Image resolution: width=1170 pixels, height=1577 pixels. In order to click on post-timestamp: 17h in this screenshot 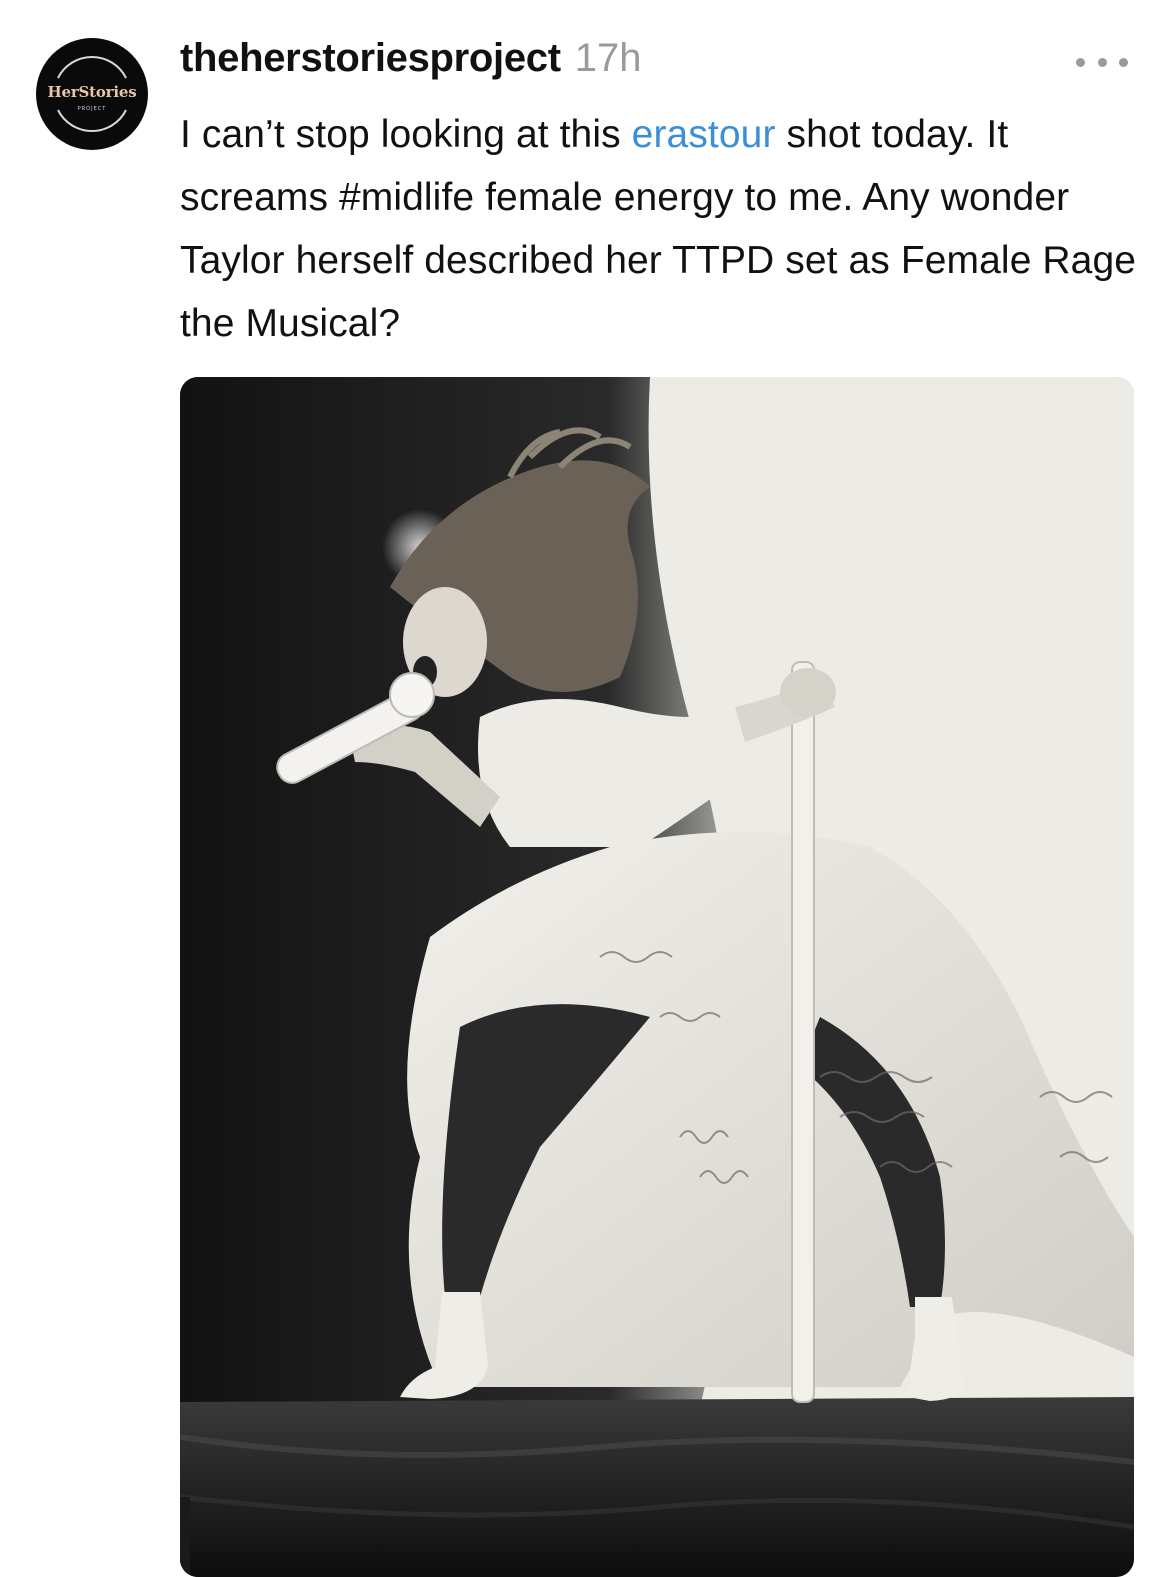, I will do `click(608, 58)`.